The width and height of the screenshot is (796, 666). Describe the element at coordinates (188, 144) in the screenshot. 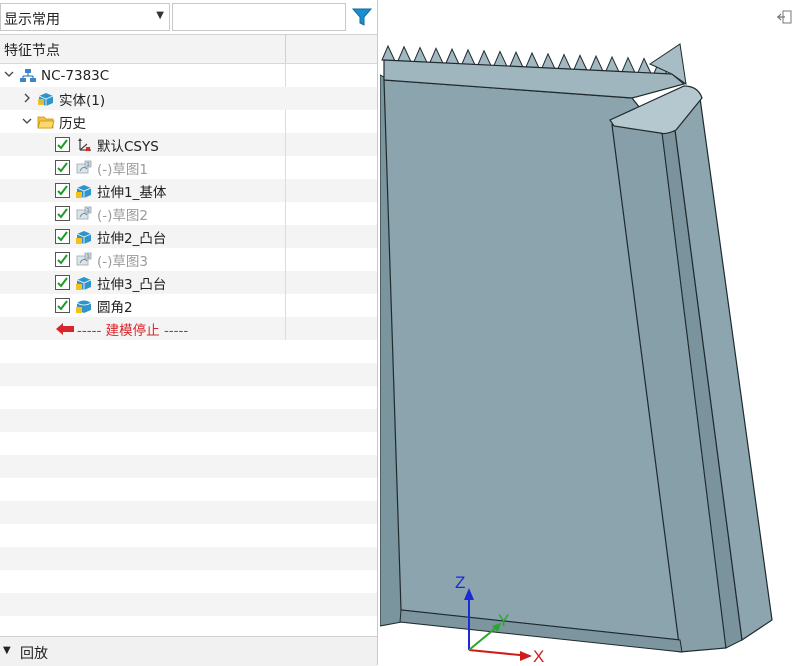

I see `tree-node-feature: 默认CSYS` at that location.